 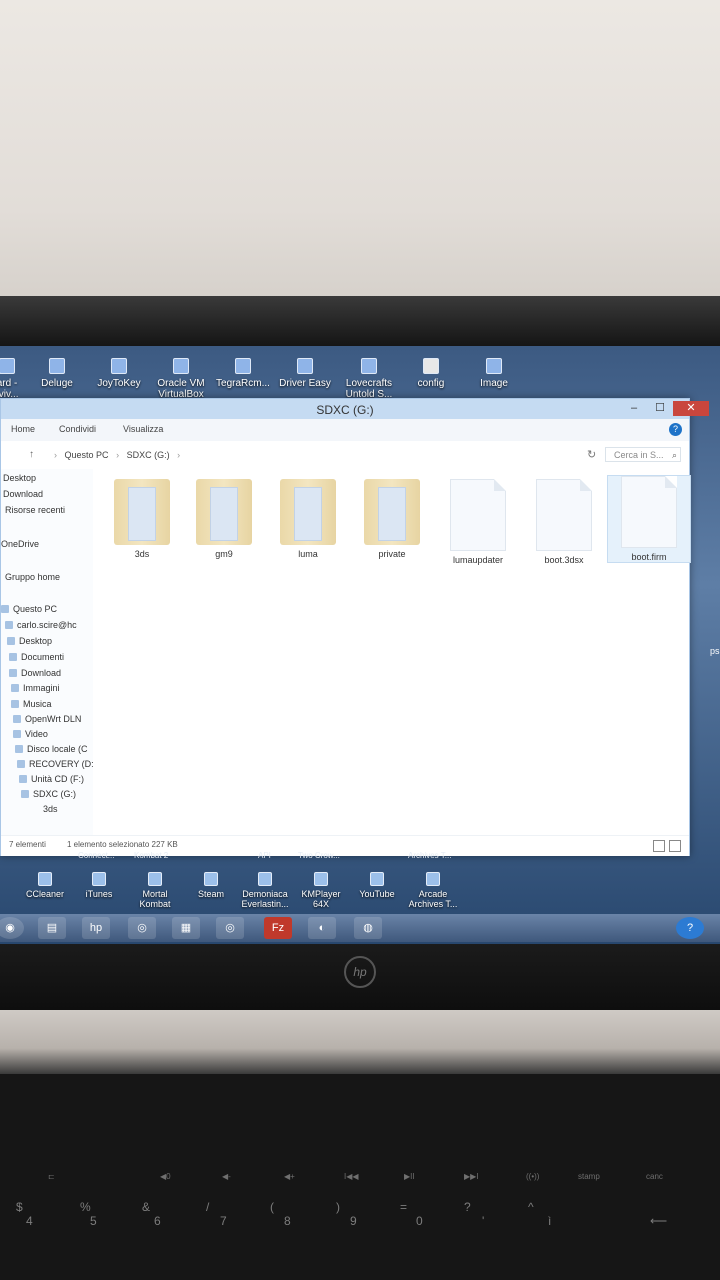 I want to click on youtube-icon, so click(x=377, y=879).